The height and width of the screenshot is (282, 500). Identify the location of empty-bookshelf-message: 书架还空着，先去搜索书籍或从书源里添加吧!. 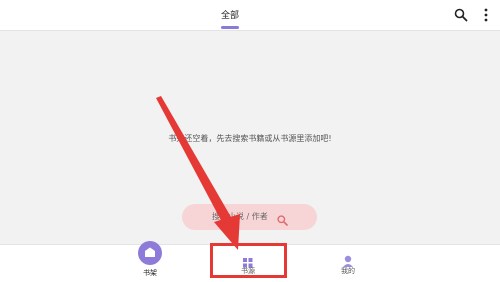
(250, 138).